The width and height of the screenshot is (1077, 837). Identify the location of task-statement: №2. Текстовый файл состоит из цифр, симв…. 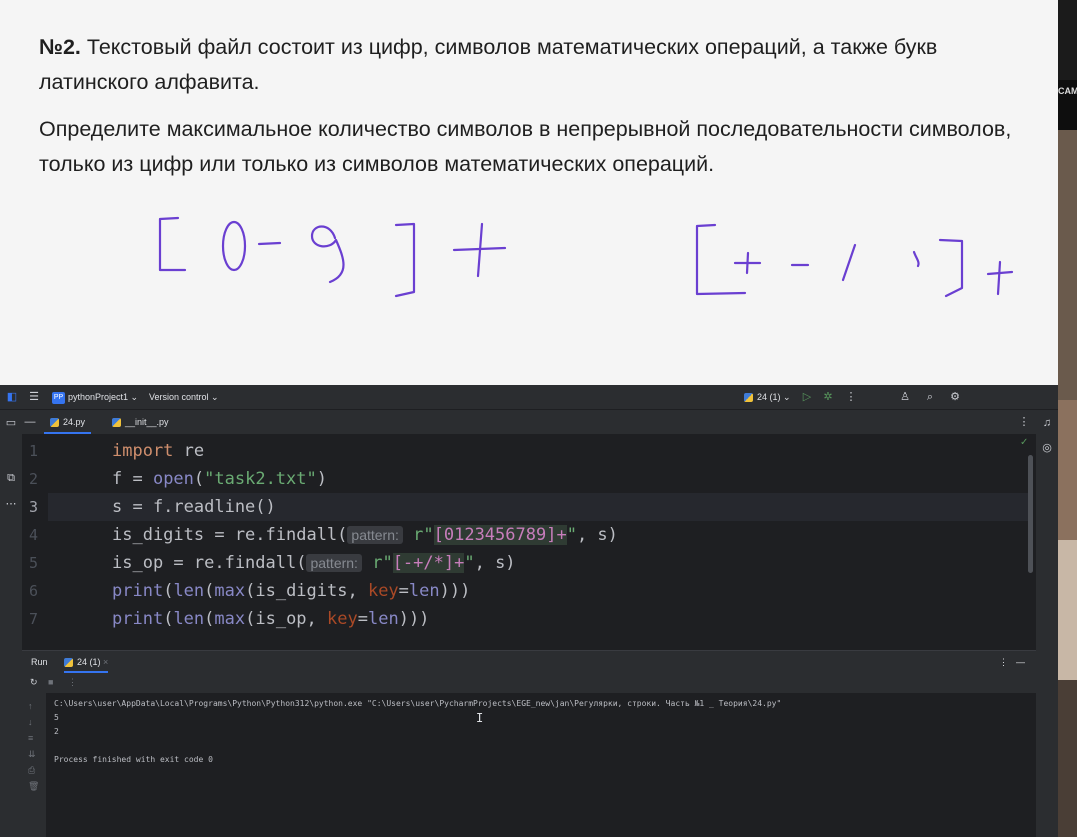
(529, 65).